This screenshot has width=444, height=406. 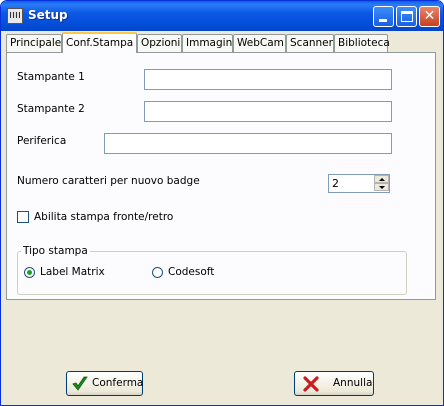 What do you see at coordinates (99, 42) in the screenshot?
I see `tab-conf-stampa: Conf.Stampa` at bounding box center [99, 42].